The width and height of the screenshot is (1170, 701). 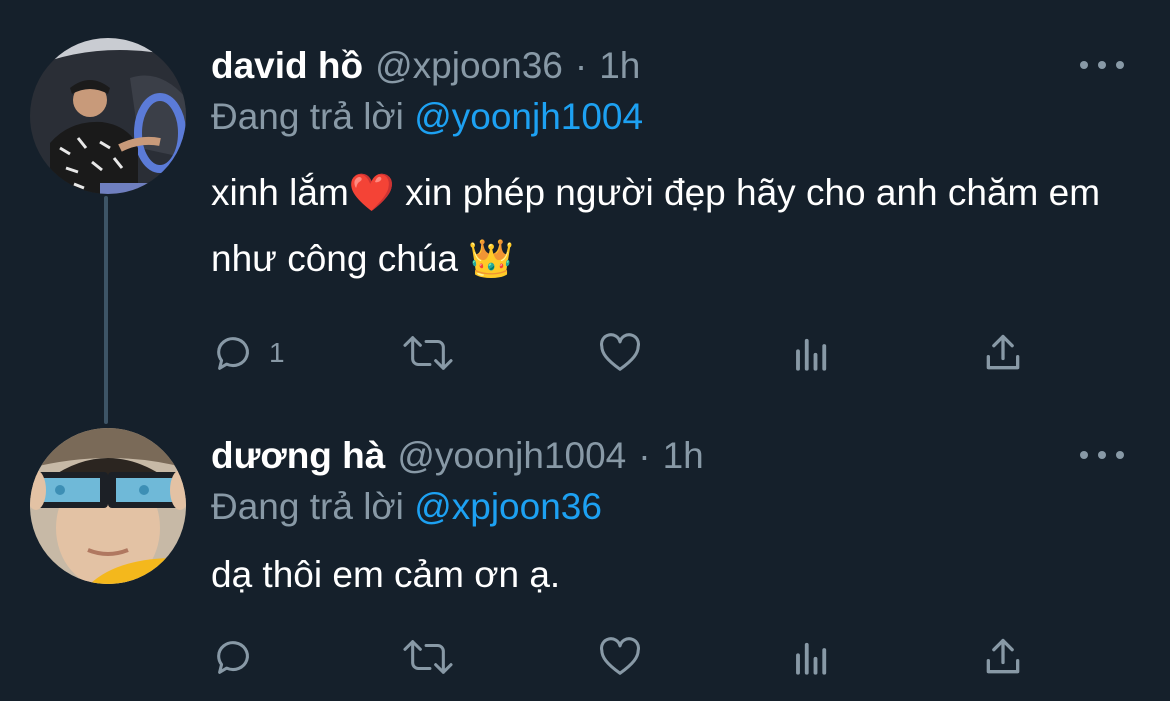 I want to click on crown-emoji: 👑, so click(x=491, y=258).